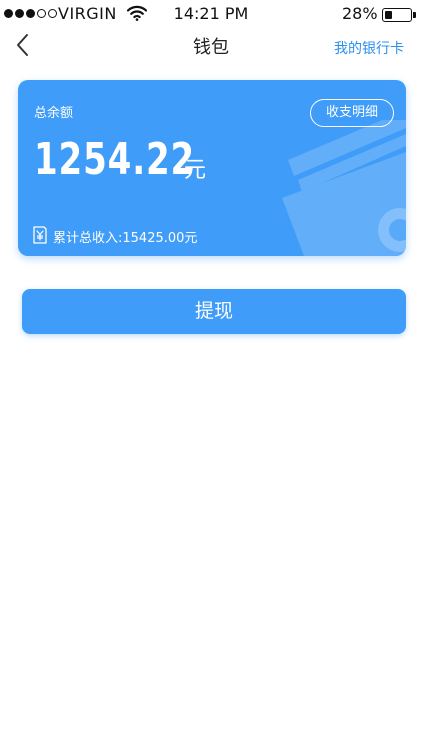 The image size is (422, 750). What do you see at coordinates (214, 311) in the screenshot?
I see `withdraw-button: 提现` at bounding box center [214, 311].